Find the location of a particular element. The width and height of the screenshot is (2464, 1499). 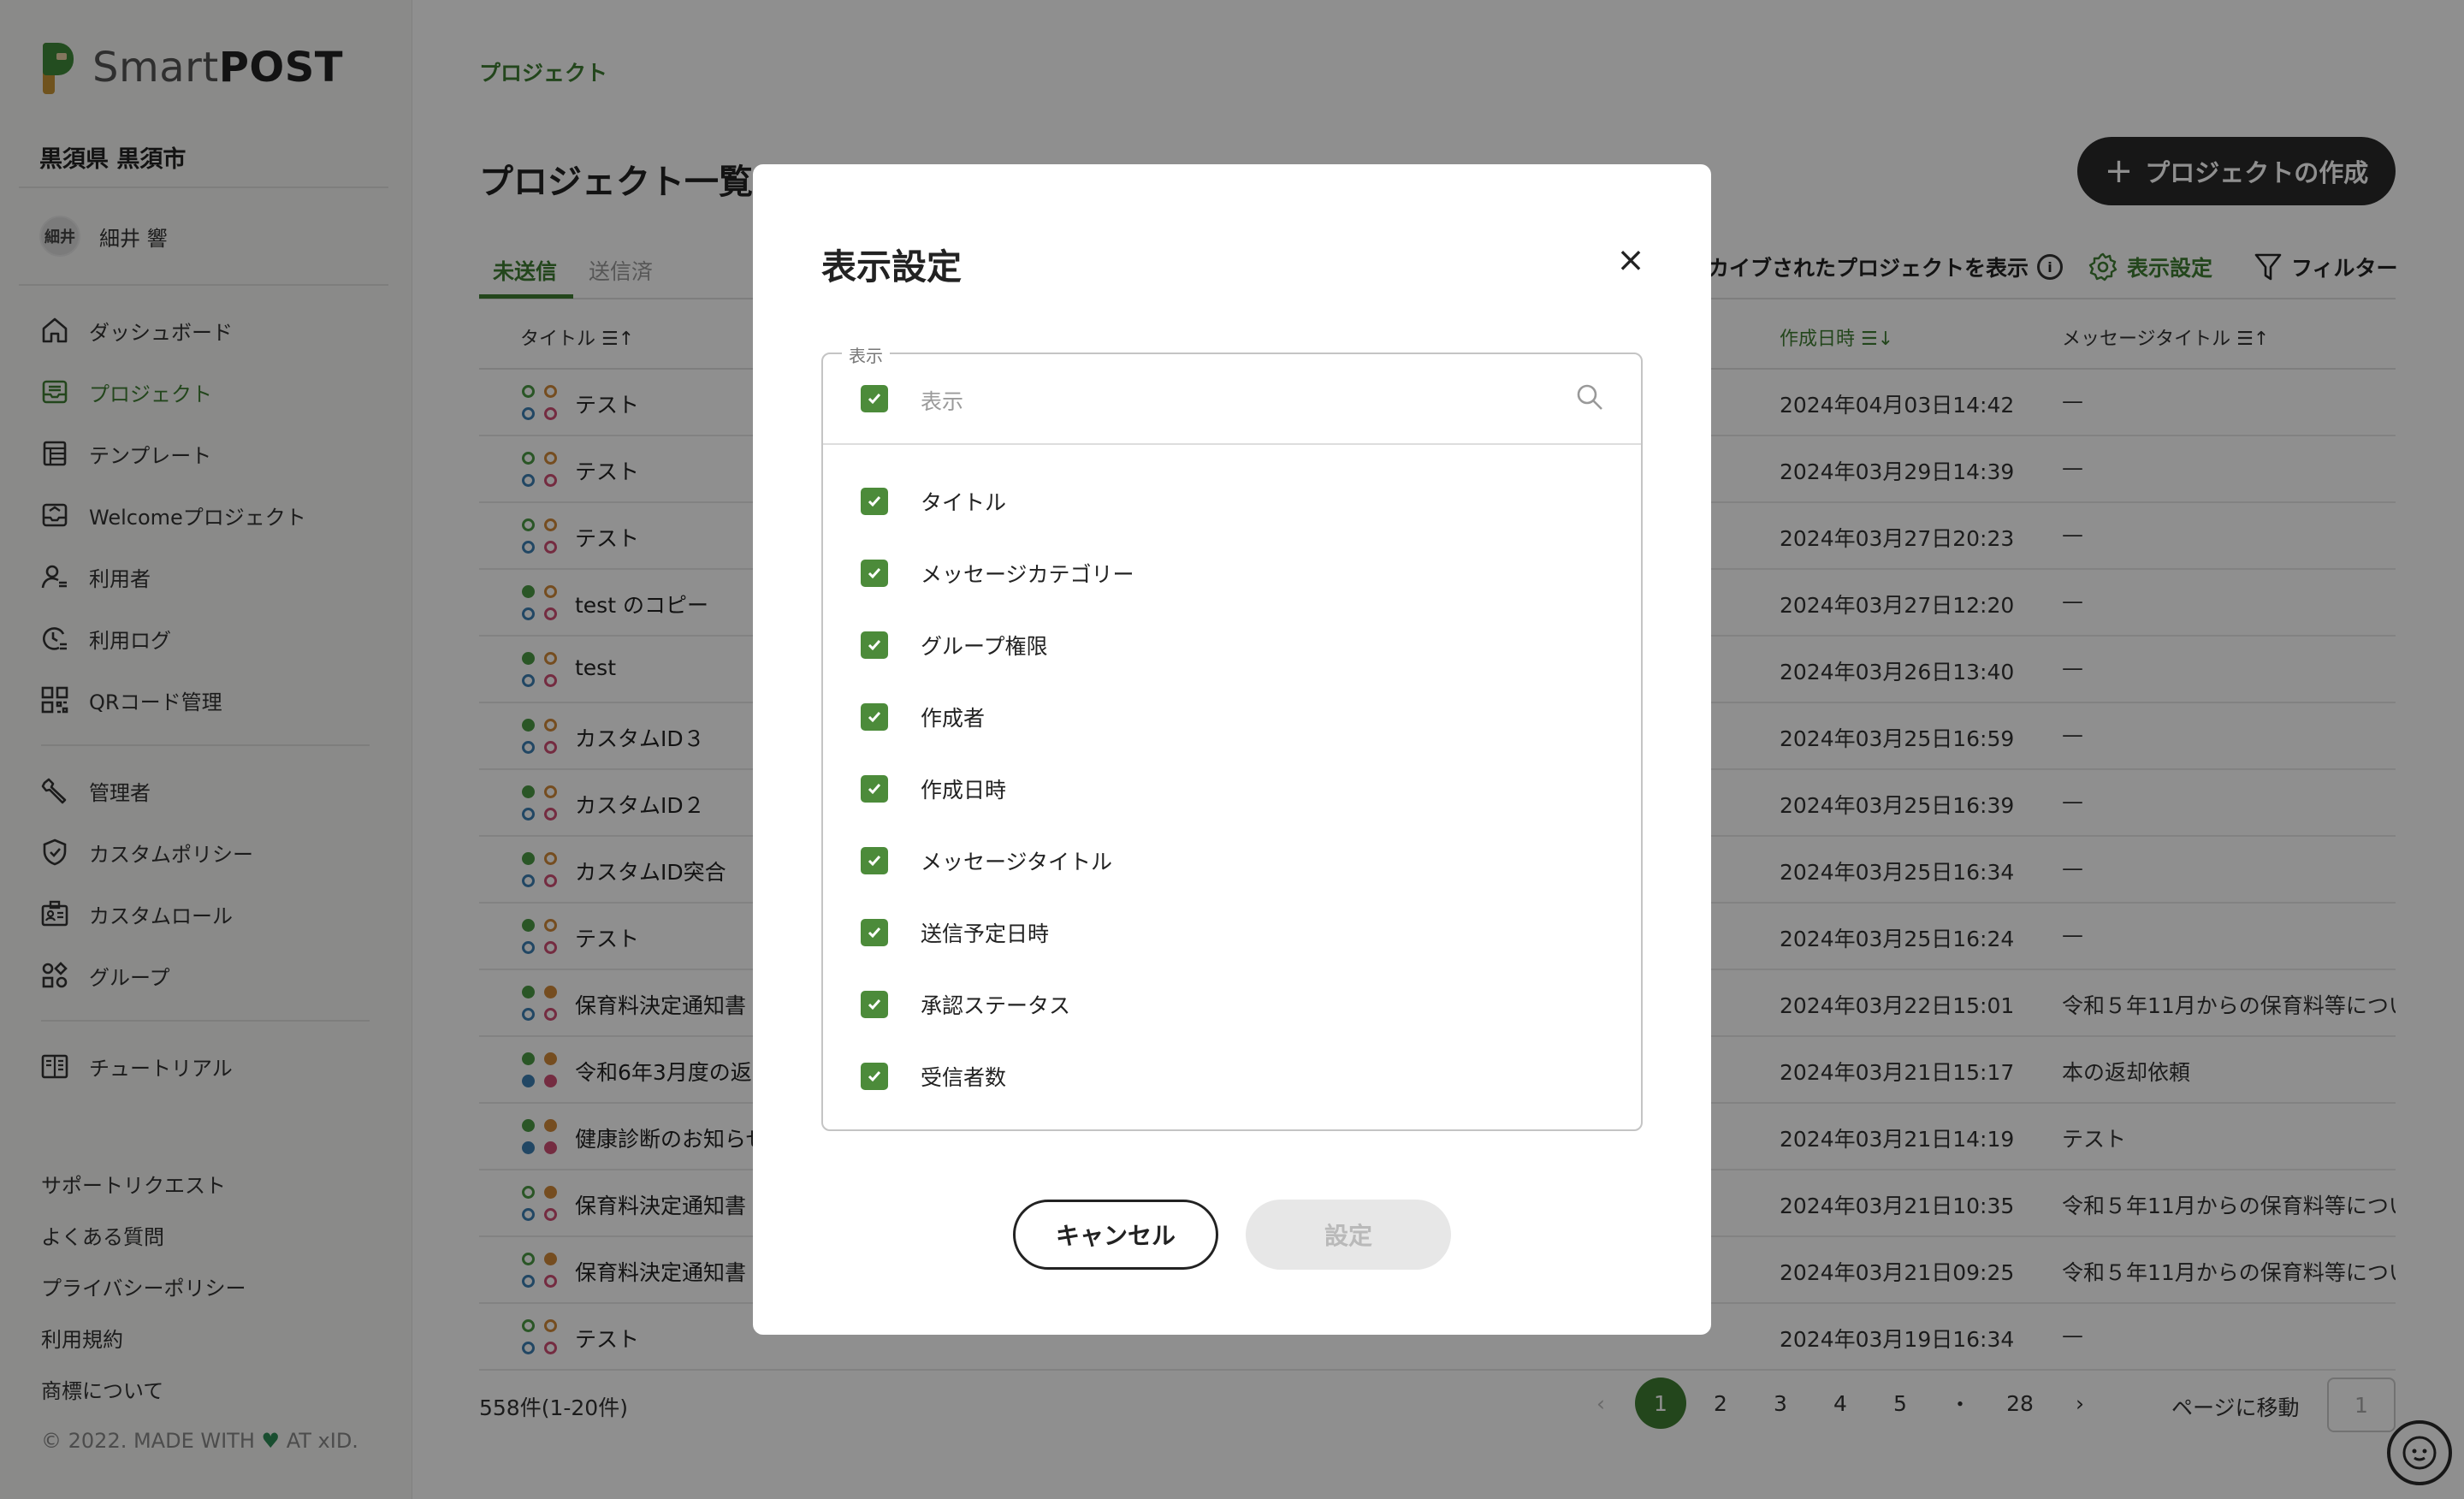

column-option: 作成者 is located at coordinates (923, 717).